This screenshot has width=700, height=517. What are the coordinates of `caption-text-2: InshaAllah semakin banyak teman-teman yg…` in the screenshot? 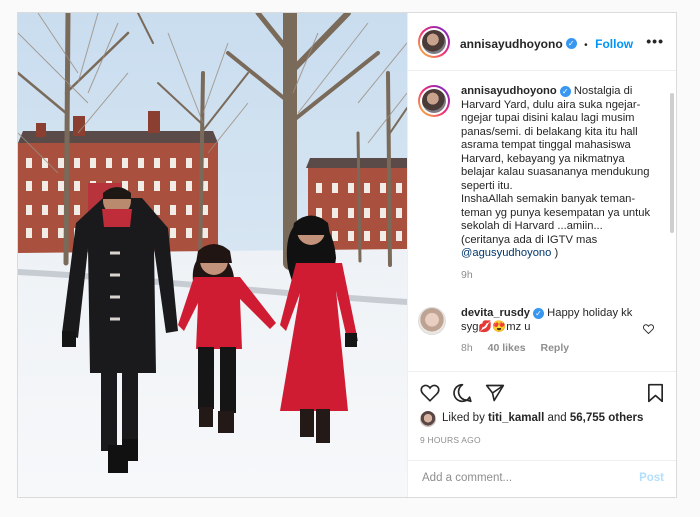 It's located at (556, 219).